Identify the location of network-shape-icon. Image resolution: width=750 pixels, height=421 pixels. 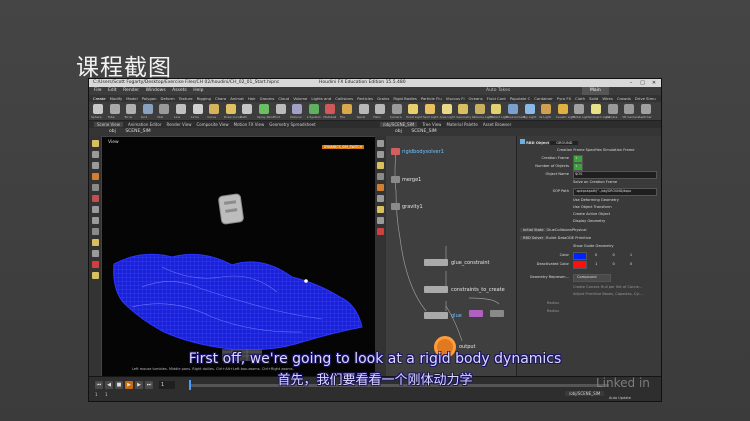
(380, 198).